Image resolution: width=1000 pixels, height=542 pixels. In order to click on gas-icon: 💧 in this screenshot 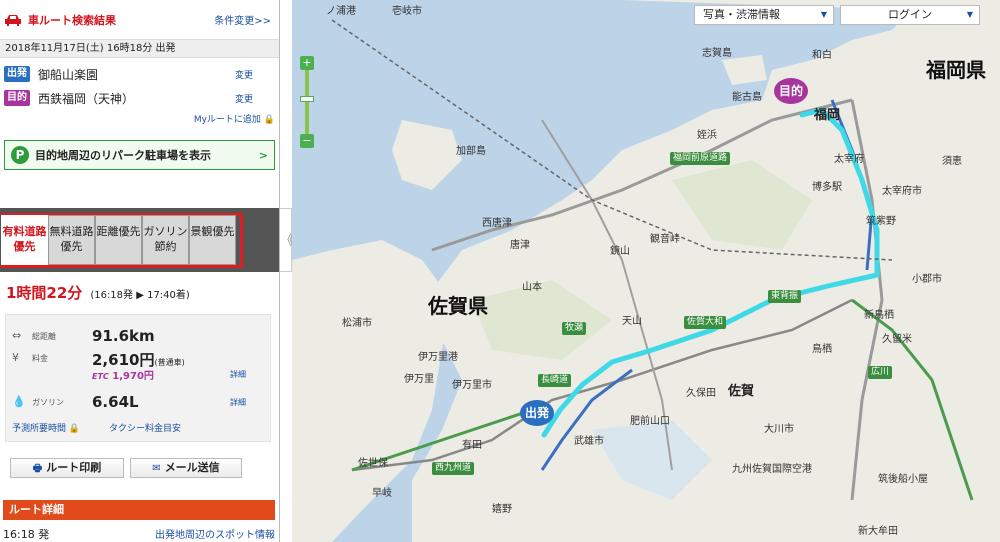, I will do `click(19, 401)`.